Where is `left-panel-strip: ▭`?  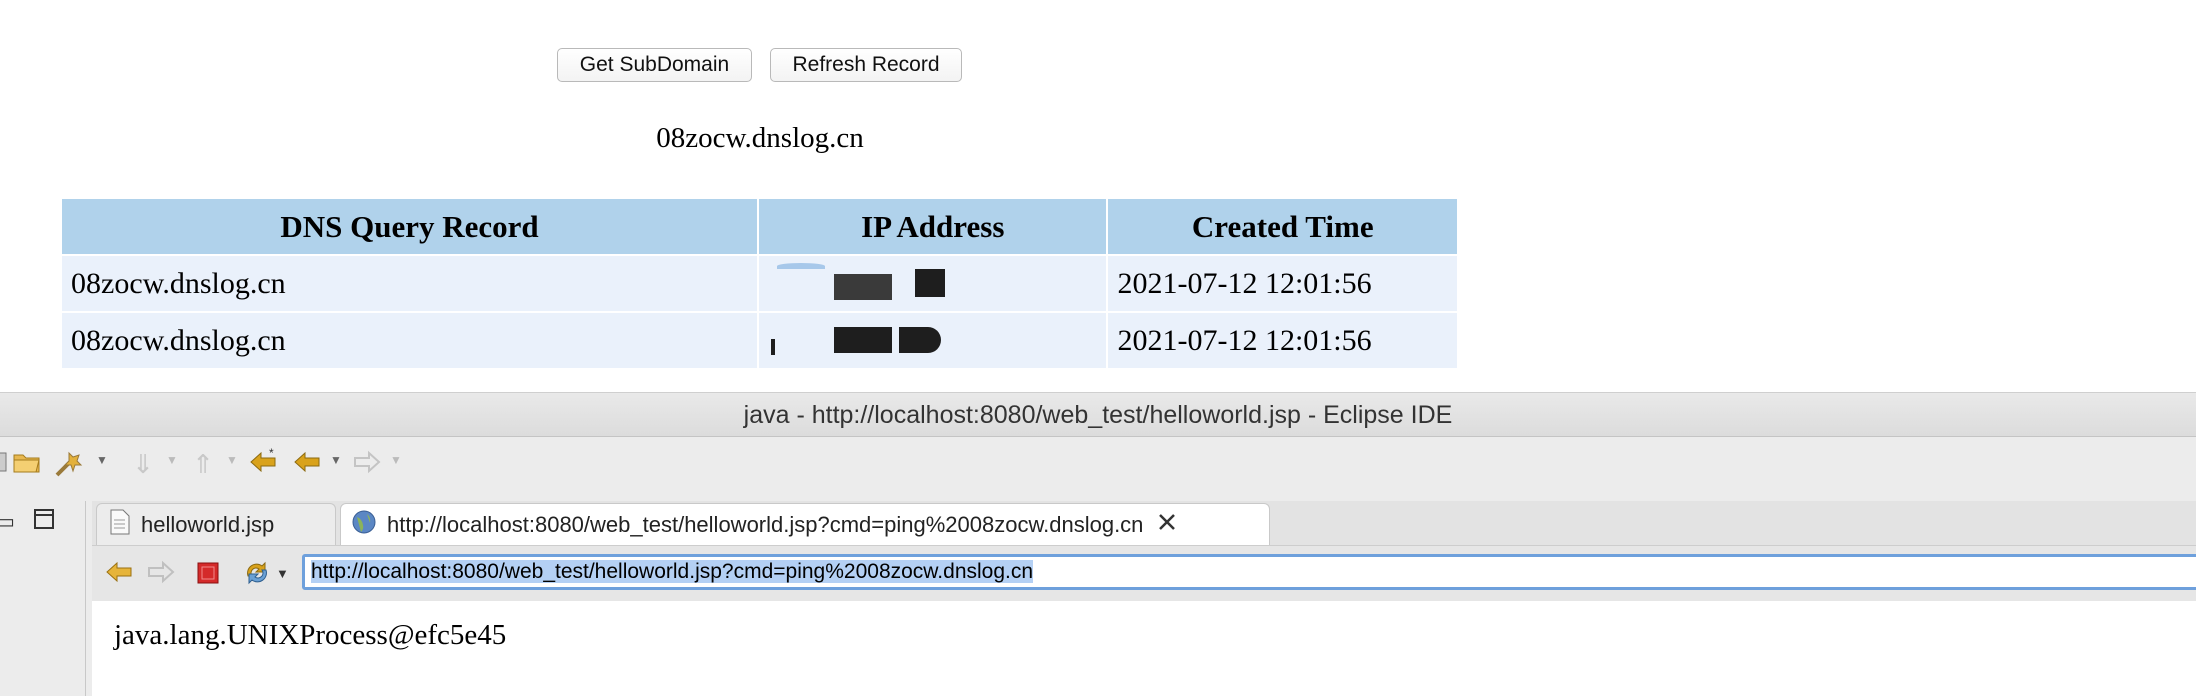 left-panel-strip: ▭ is located at coordinates (43, 598).